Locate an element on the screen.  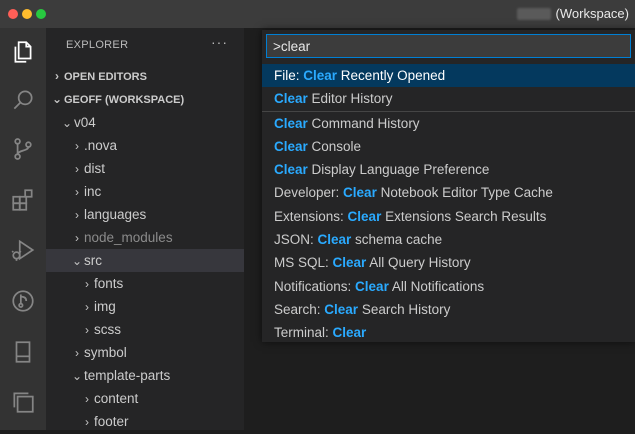
tree-item-folder: › .nova is located at coordinates (145, 145).